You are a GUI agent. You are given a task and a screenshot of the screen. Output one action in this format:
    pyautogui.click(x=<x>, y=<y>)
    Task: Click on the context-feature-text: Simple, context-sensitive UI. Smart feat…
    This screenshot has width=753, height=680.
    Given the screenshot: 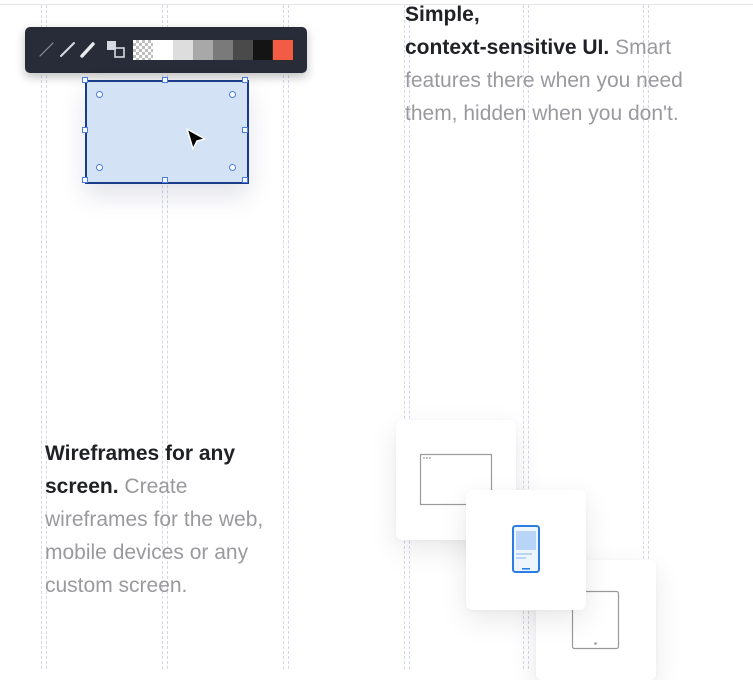 What is the action you would take?
    pyautogui.click(x=545, y=65)
    